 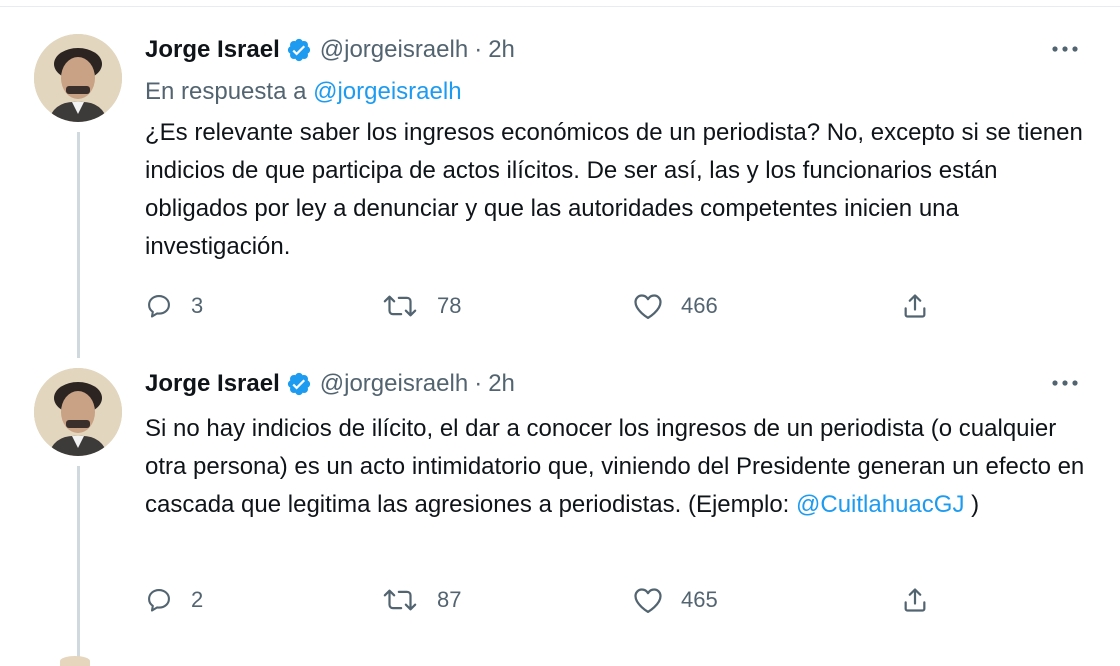 I want to click on like-button: 465, so click(x=675, y=600).